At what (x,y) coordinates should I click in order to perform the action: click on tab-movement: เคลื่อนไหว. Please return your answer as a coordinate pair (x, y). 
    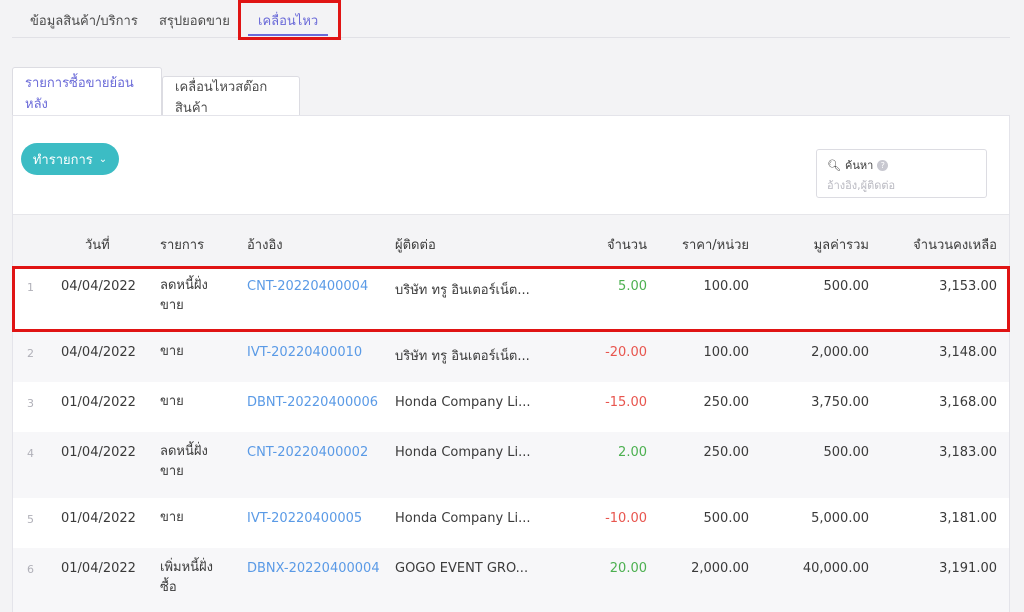
    Looking at the image, I should click on (288, 23).